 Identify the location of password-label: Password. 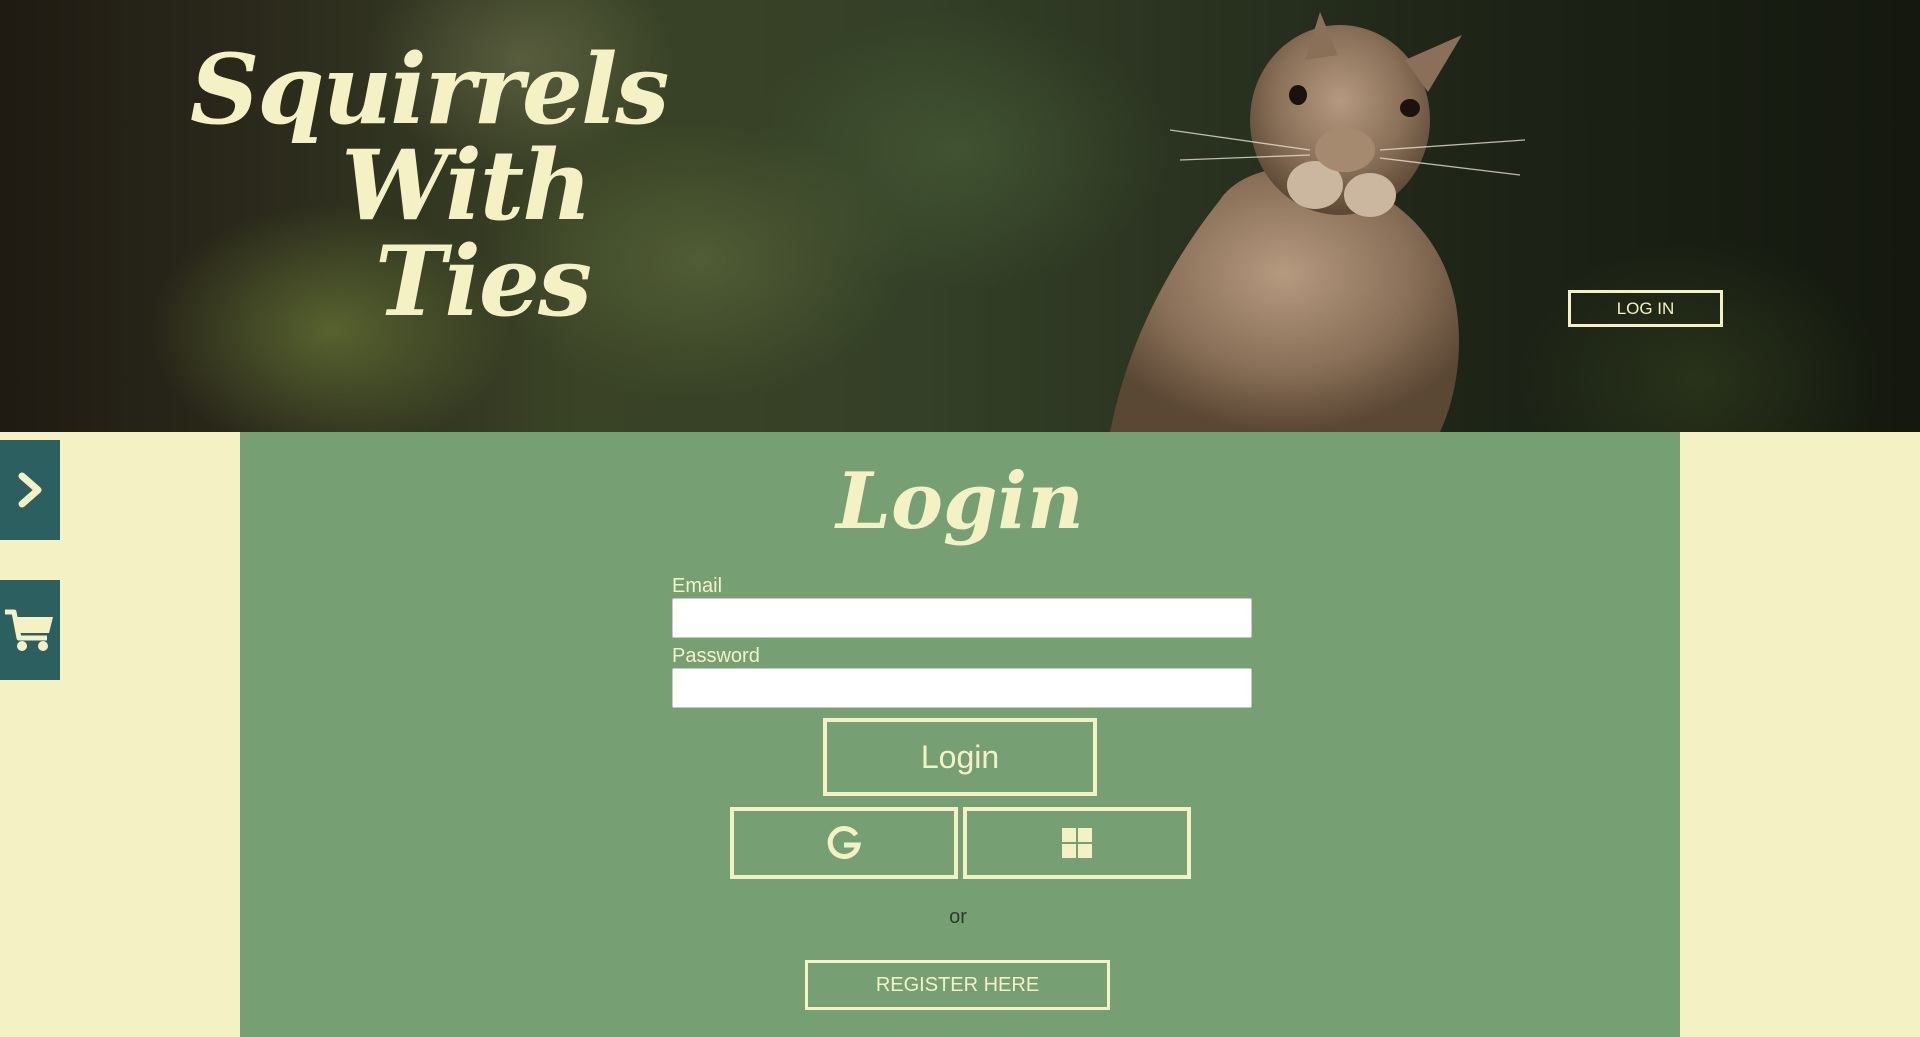
(716, 656).